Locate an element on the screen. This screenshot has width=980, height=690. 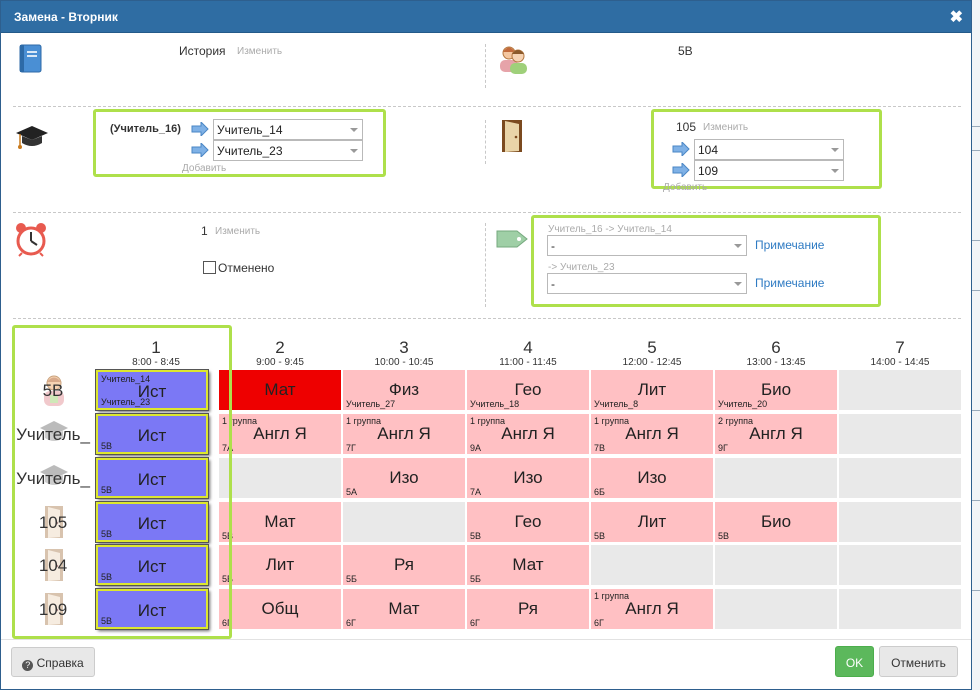
dialog-footer: ? Справка OK Отменить is located at coordinates (486, 664).